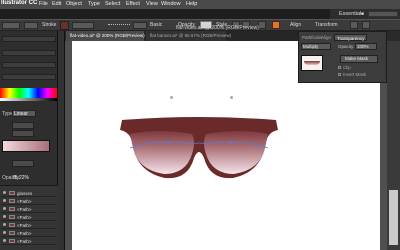  Describe the element at coordinates (295, 25) in the screenshot. I see `align-label: Align` at that location.